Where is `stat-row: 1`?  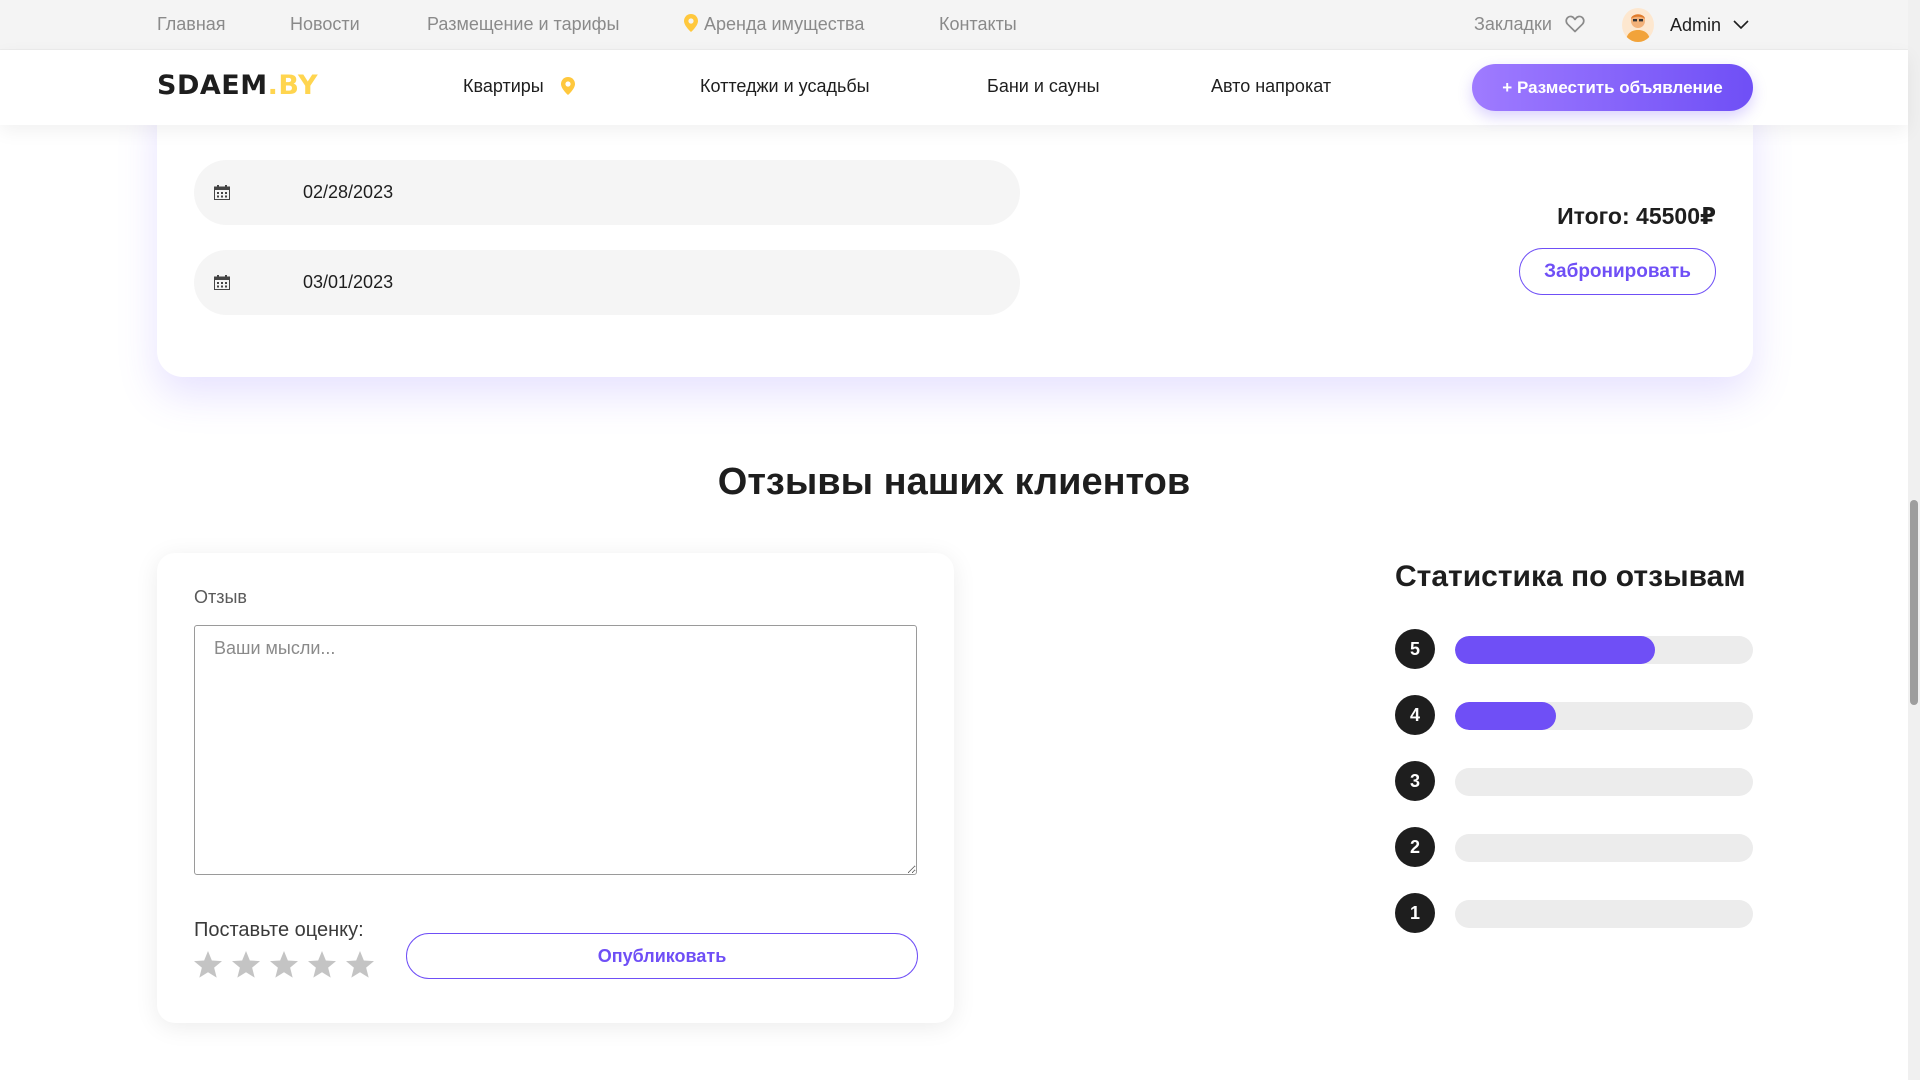 stat-row: 1 is located at coordinates (1574, 913).